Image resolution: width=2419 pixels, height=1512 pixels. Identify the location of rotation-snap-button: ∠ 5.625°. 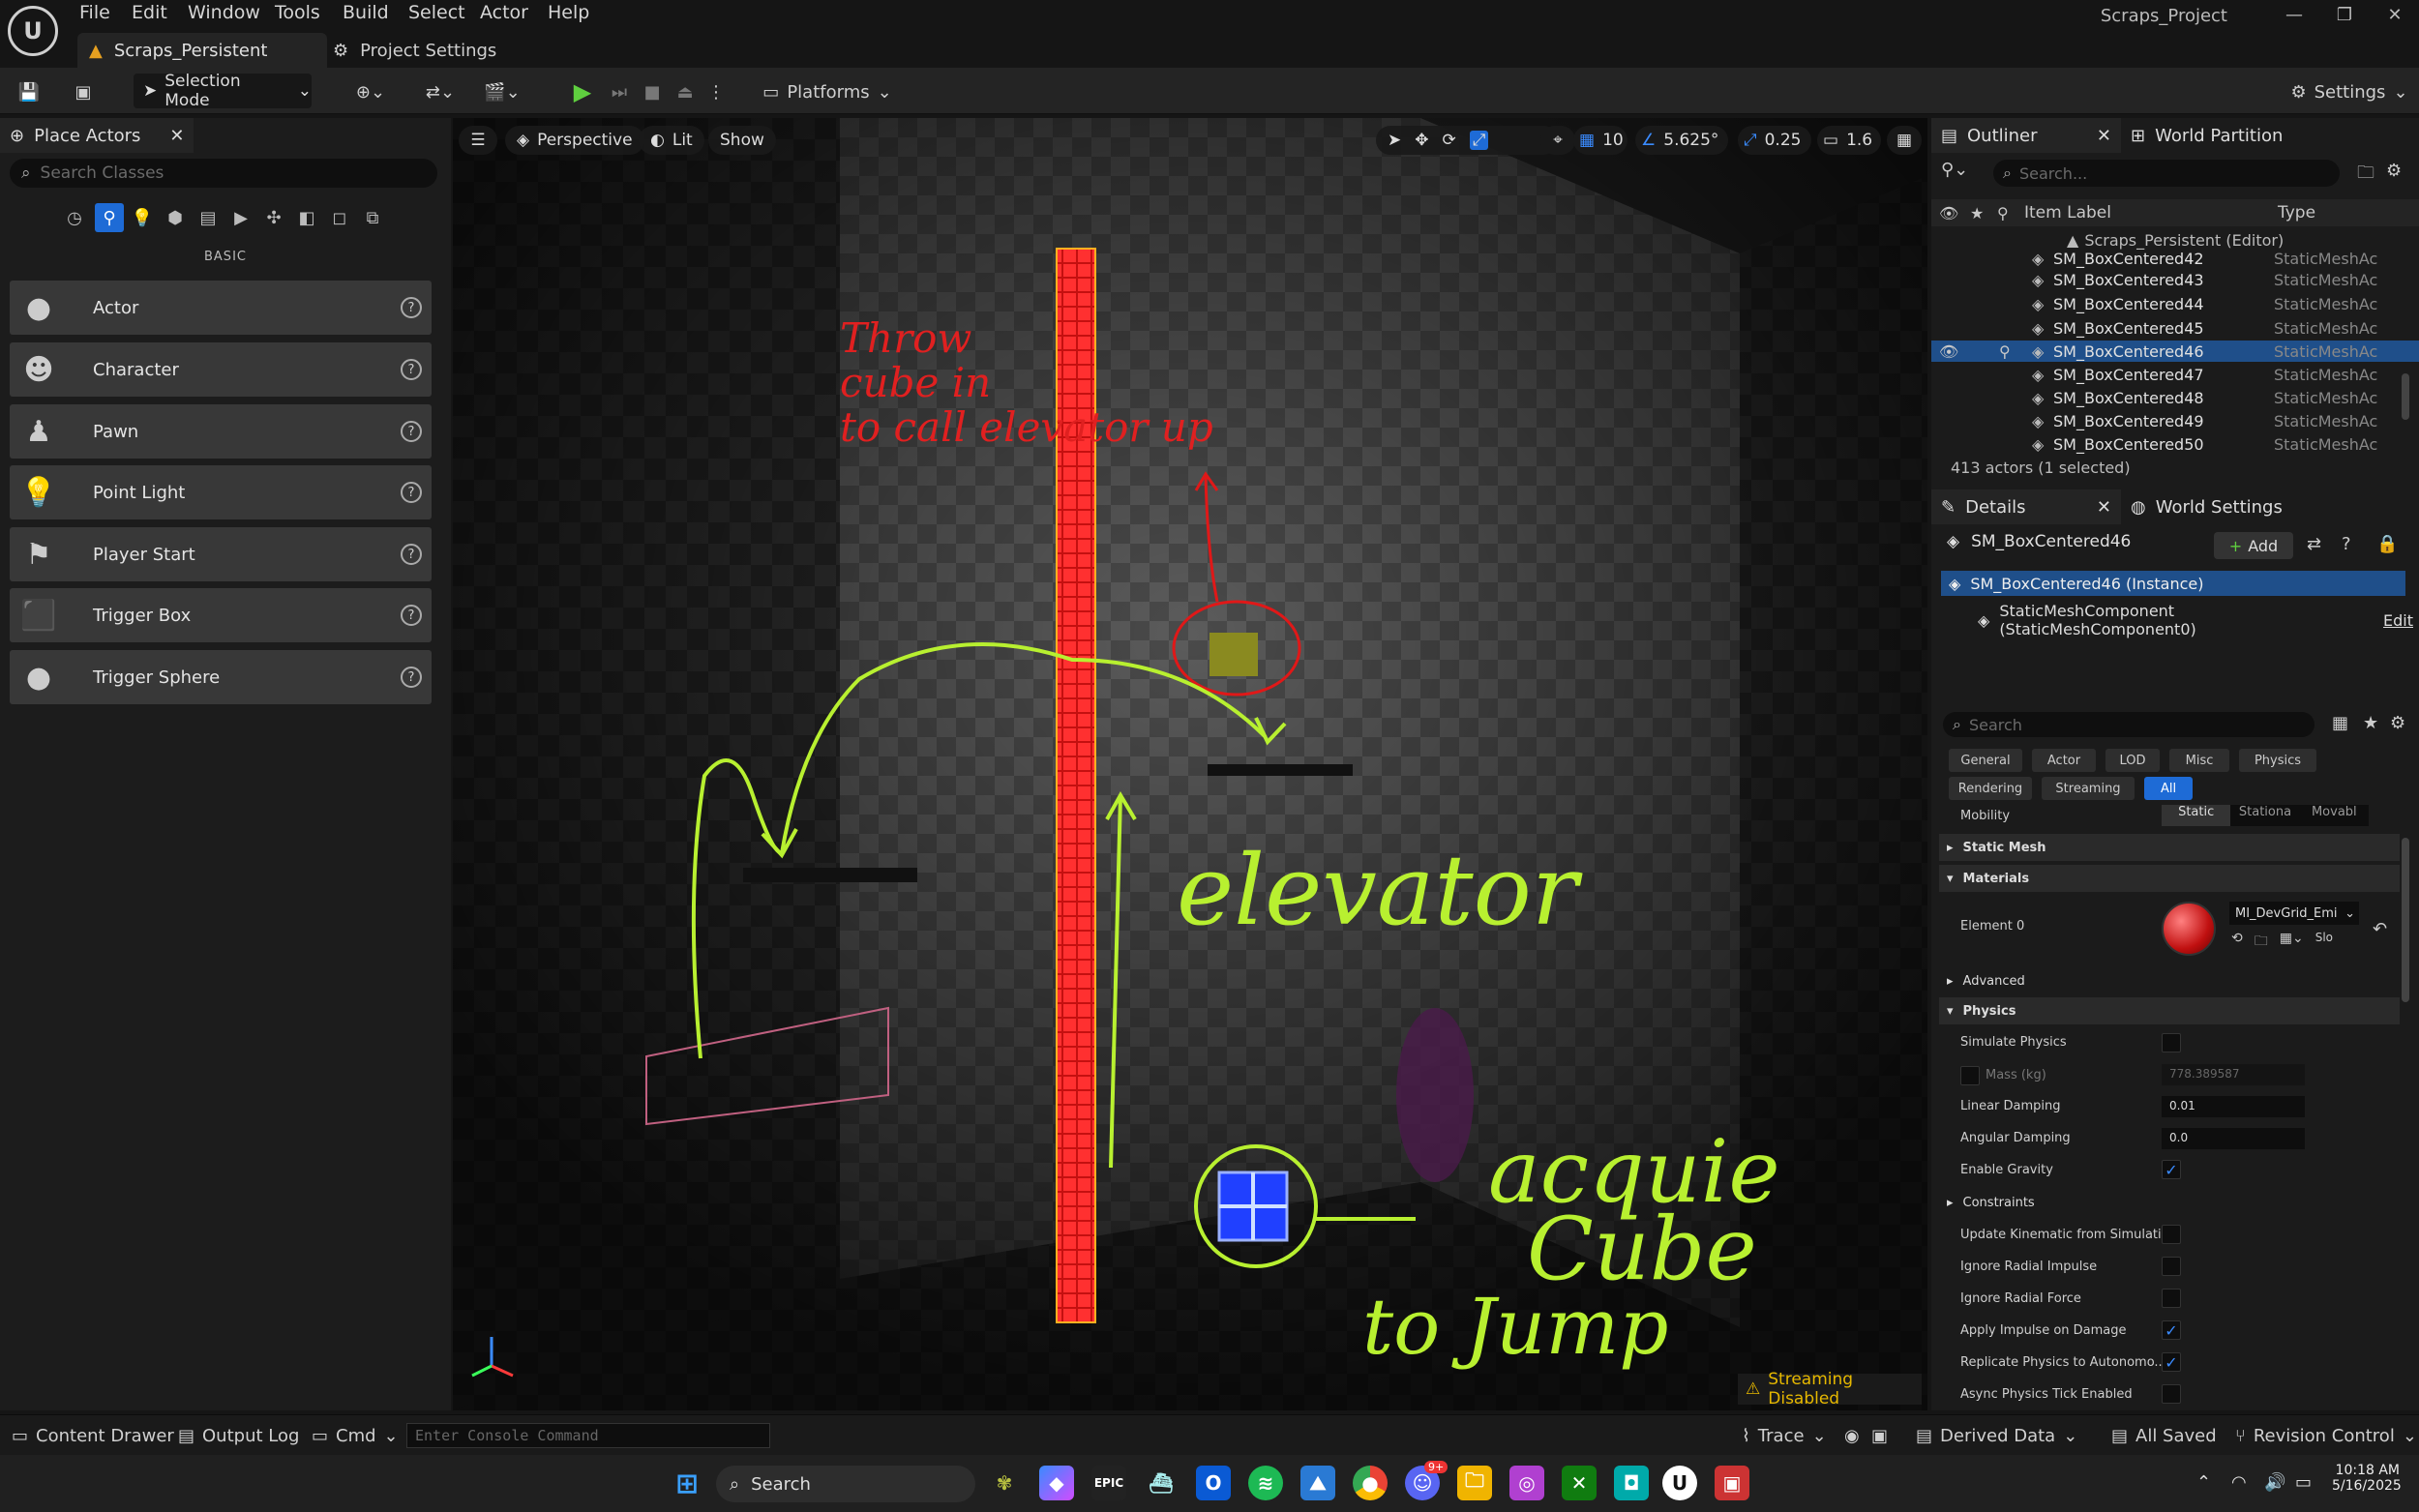
(1682, 140).